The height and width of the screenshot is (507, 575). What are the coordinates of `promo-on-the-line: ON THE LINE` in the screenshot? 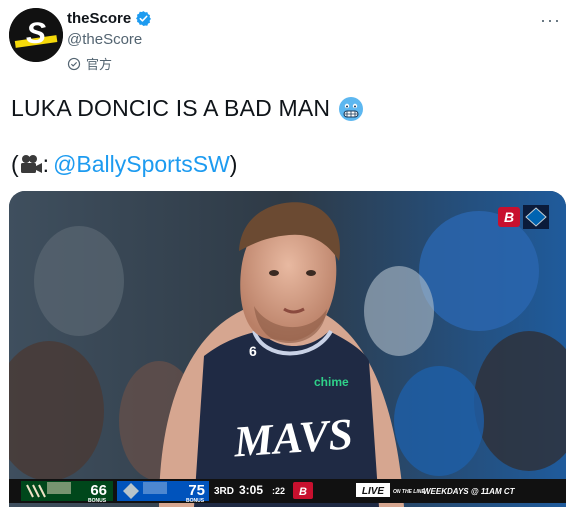 It's located at (409, 492).